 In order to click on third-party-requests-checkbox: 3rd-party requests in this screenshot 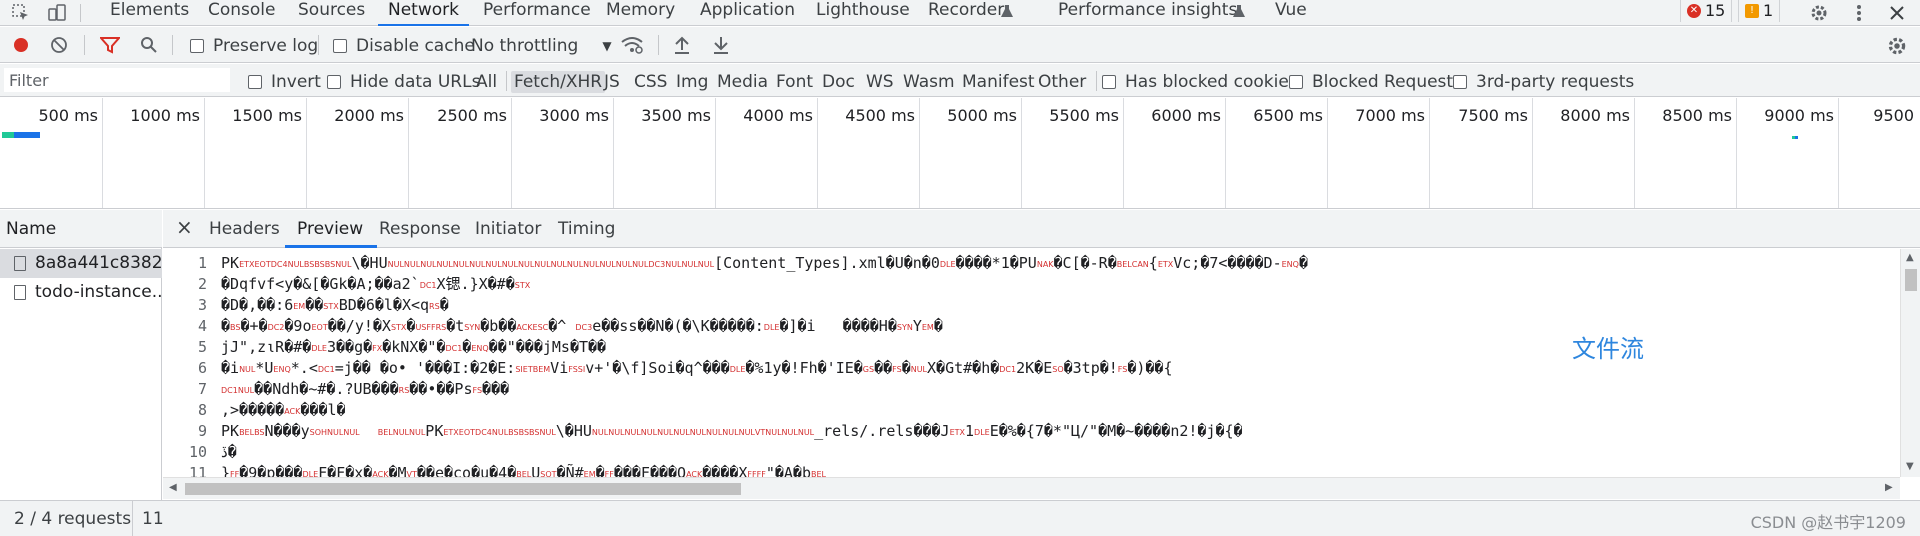, I will do `click(1543, 82)`.